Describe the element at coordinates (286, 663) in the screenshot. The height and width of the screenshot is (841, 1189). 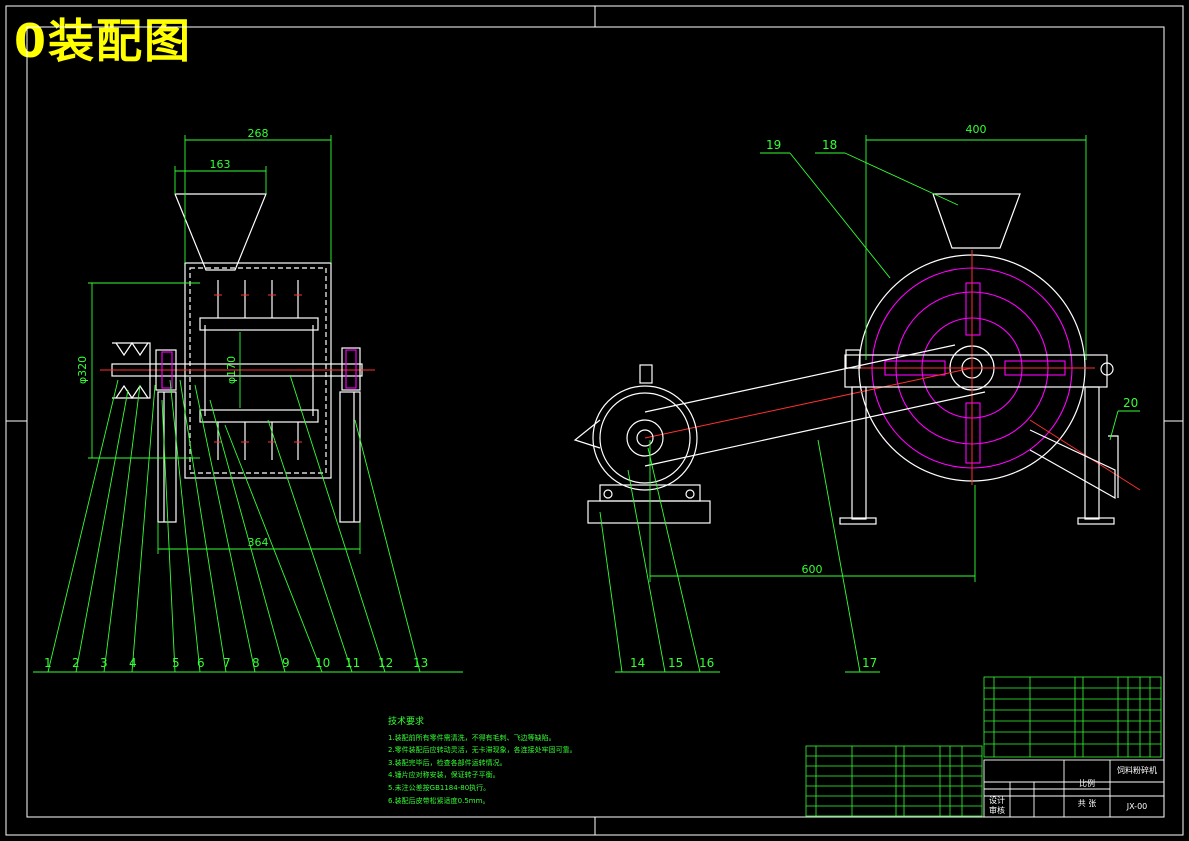
I see `balloon-9: 9` at that location.